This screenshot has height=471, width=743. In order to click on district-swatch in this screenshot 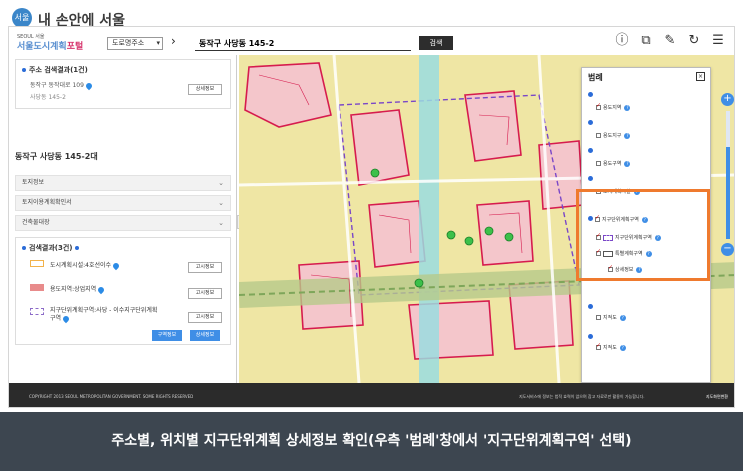, I will do `click(37, 311)`.